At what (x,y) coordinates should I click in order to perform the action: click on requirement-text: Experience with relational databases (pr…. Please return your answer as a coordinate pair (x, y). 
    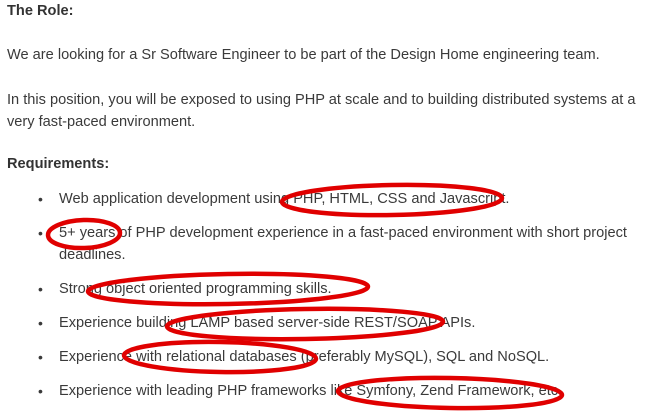
    Looking at the image, I should click on (304, 357).